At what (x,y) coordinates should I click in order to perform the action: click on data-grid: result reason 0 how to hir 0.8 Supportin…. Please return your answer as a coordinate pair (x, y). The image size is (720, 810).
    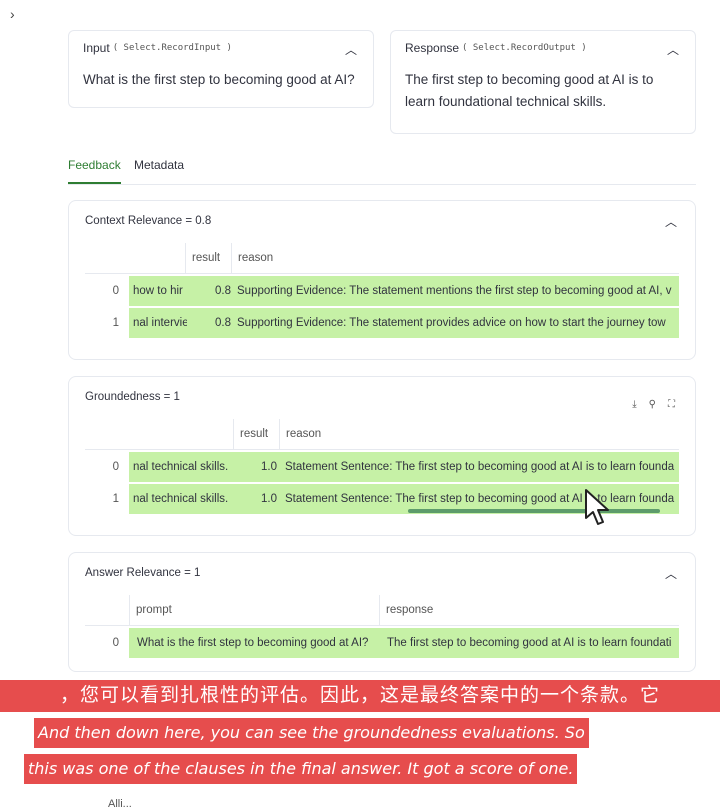
    Looking at the image, I should click on (382, 293).